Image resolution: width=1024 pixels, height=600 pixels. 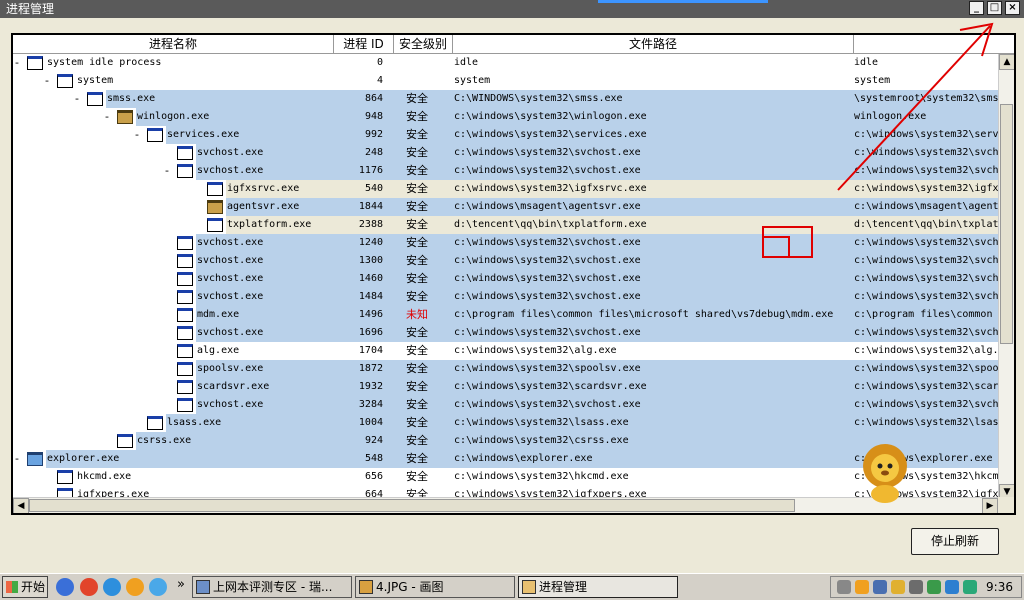 What do you see at coordinates (173, 44) in the screenshot?
I see `column-process-name: 进程名称` at bounding box center [173, 44].